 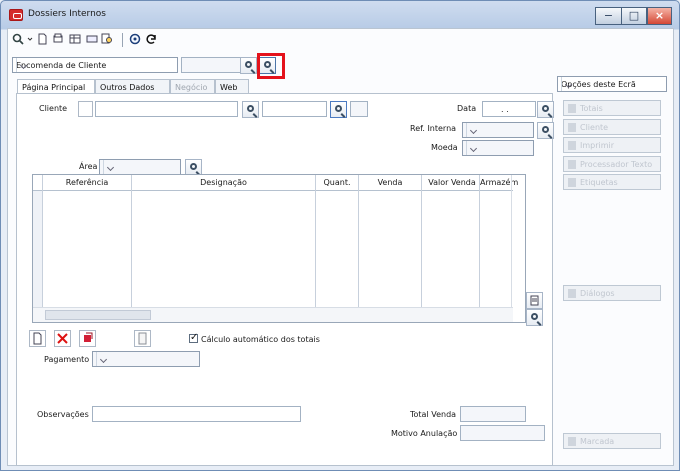 I want to click on print-icon, so click(x=58, y=39).